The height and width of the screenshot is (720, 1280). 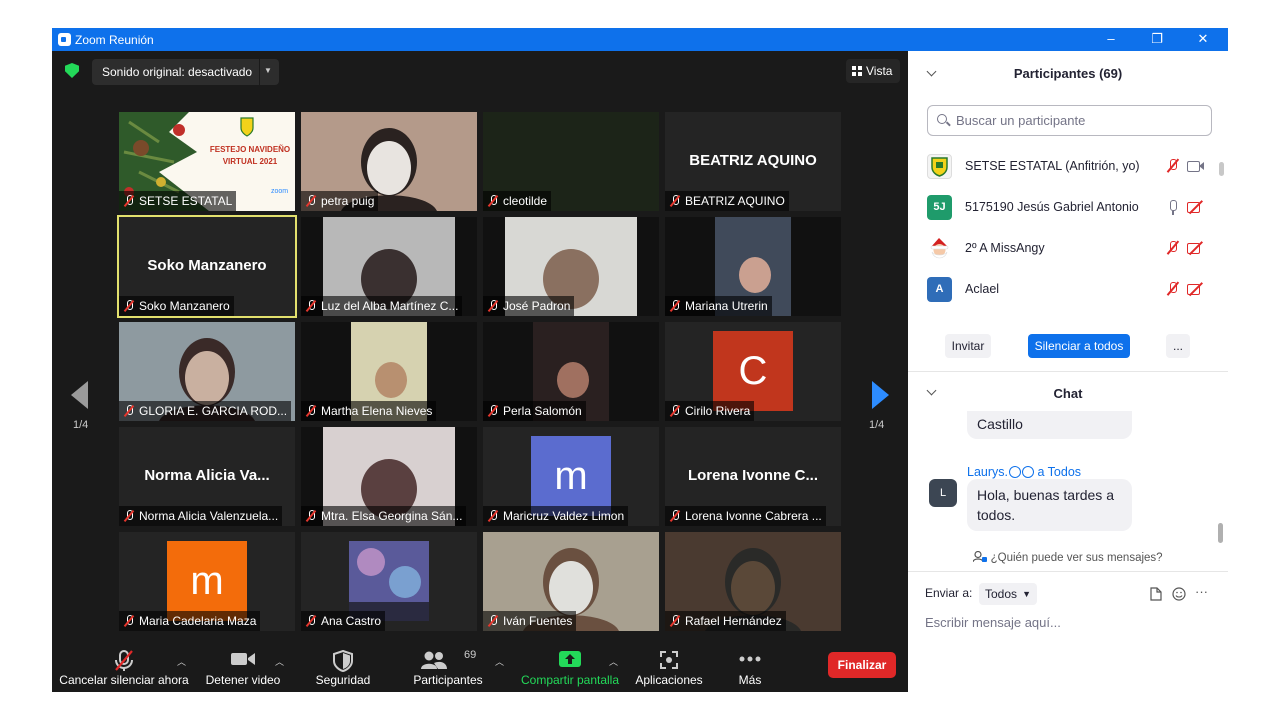 What do you see at coordinates (571, 581) in the screenshot?
I see `participant-video-tile: Iván Fuentes` at bounding box center [571, 581].